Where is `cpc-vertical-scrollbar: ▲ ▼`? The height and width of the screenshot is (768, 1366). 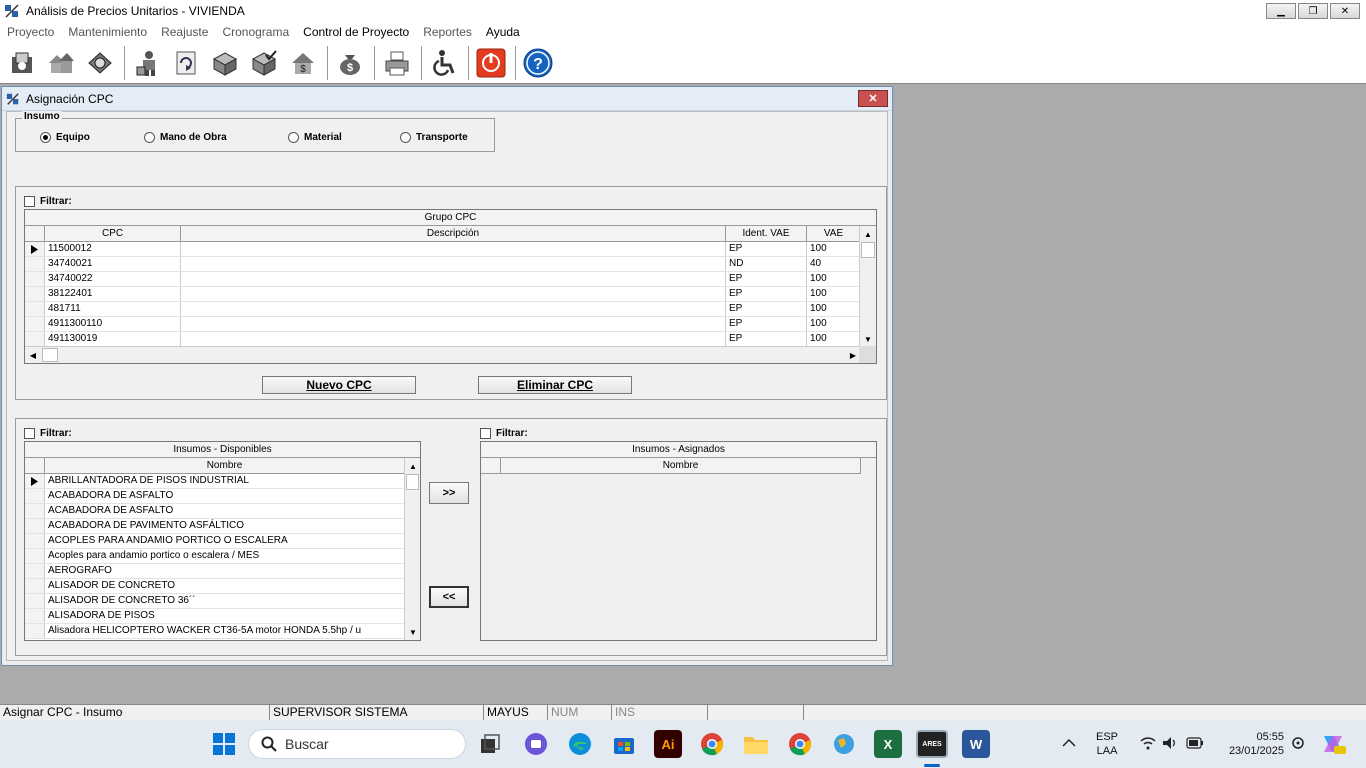 cpc-vertical-scrollbar: ▲ ▼ is located at coordinates (867, 286).